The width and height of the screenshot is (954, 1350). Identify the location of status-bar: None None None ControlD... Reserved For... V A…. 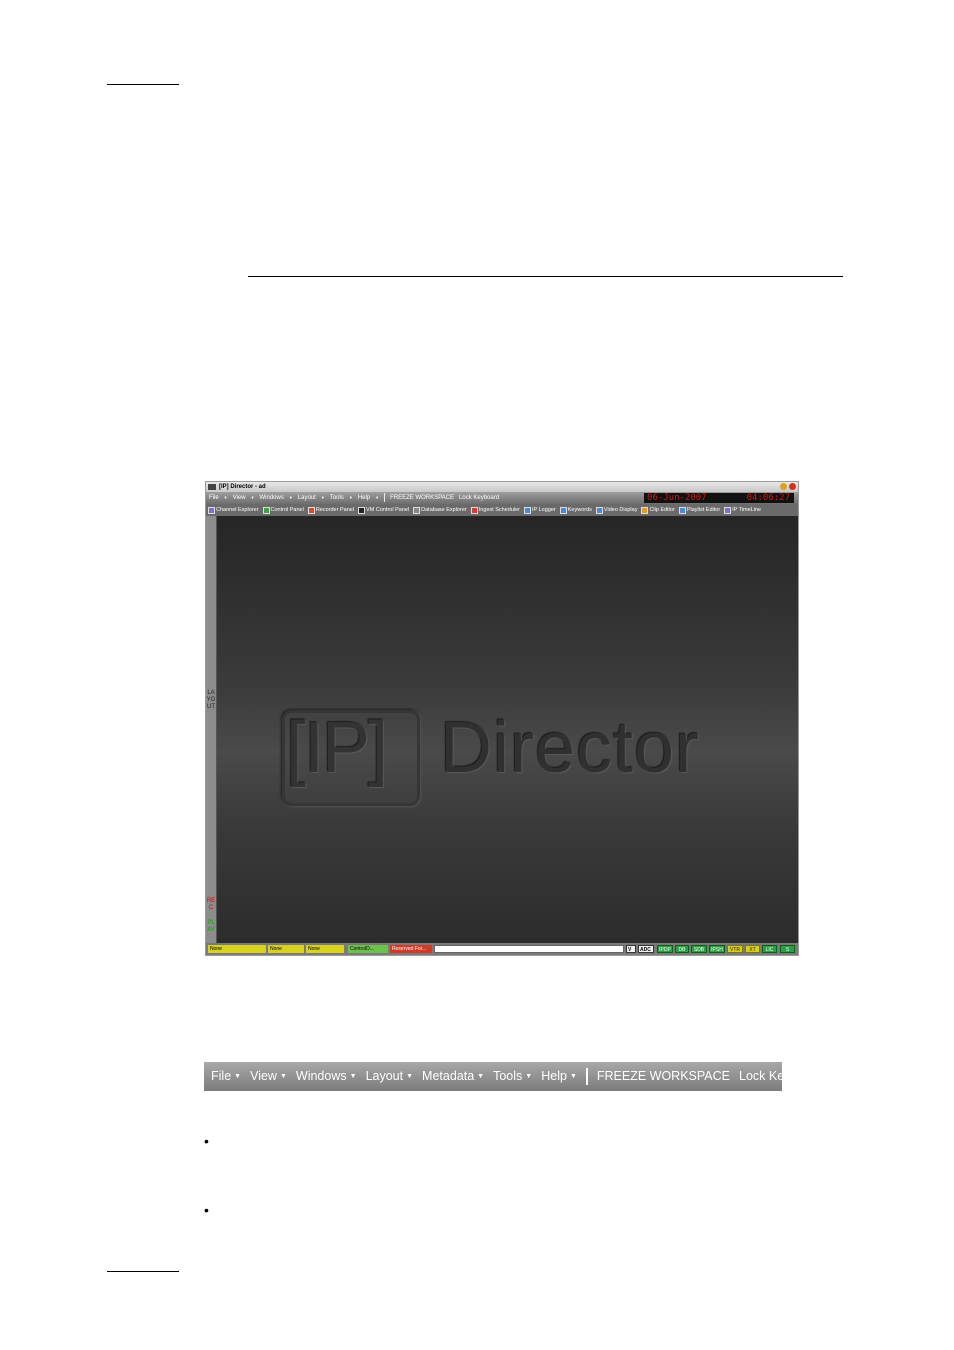
(502, 949).